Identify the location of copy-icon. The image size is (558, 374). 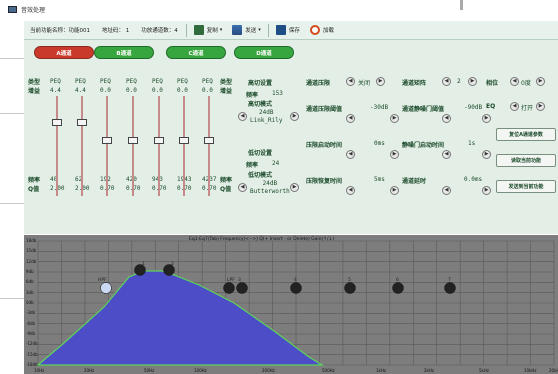
(198, 30).